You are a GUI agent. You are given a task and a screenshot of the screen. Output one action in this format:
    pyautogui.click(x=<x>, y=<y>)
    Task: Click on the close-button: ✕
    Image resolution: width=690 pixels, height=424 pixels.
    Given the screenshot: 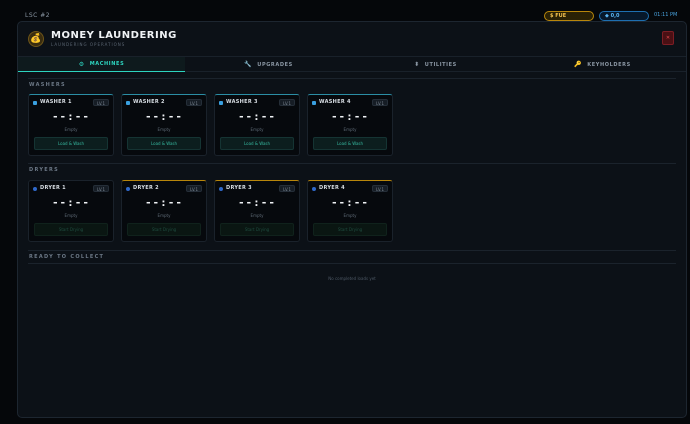 What is the action you would take?
    pyautogui.click(x=668, y=38)
    